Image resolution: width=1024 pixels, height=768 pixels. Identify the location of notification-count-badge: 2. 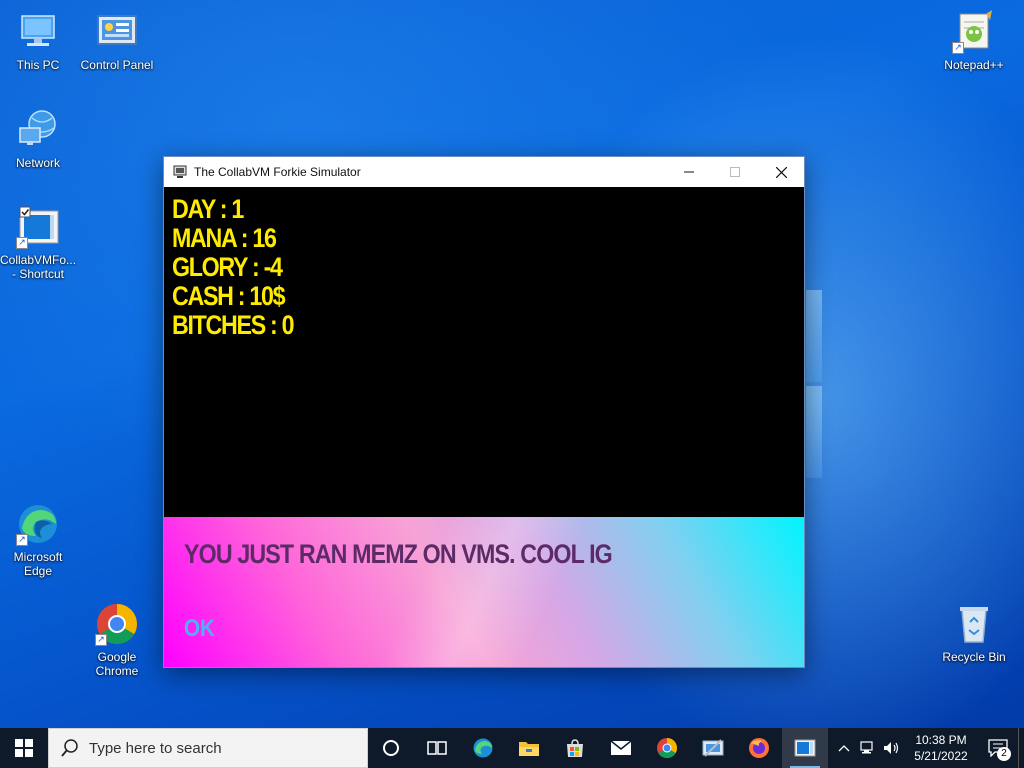
(1004, 754).